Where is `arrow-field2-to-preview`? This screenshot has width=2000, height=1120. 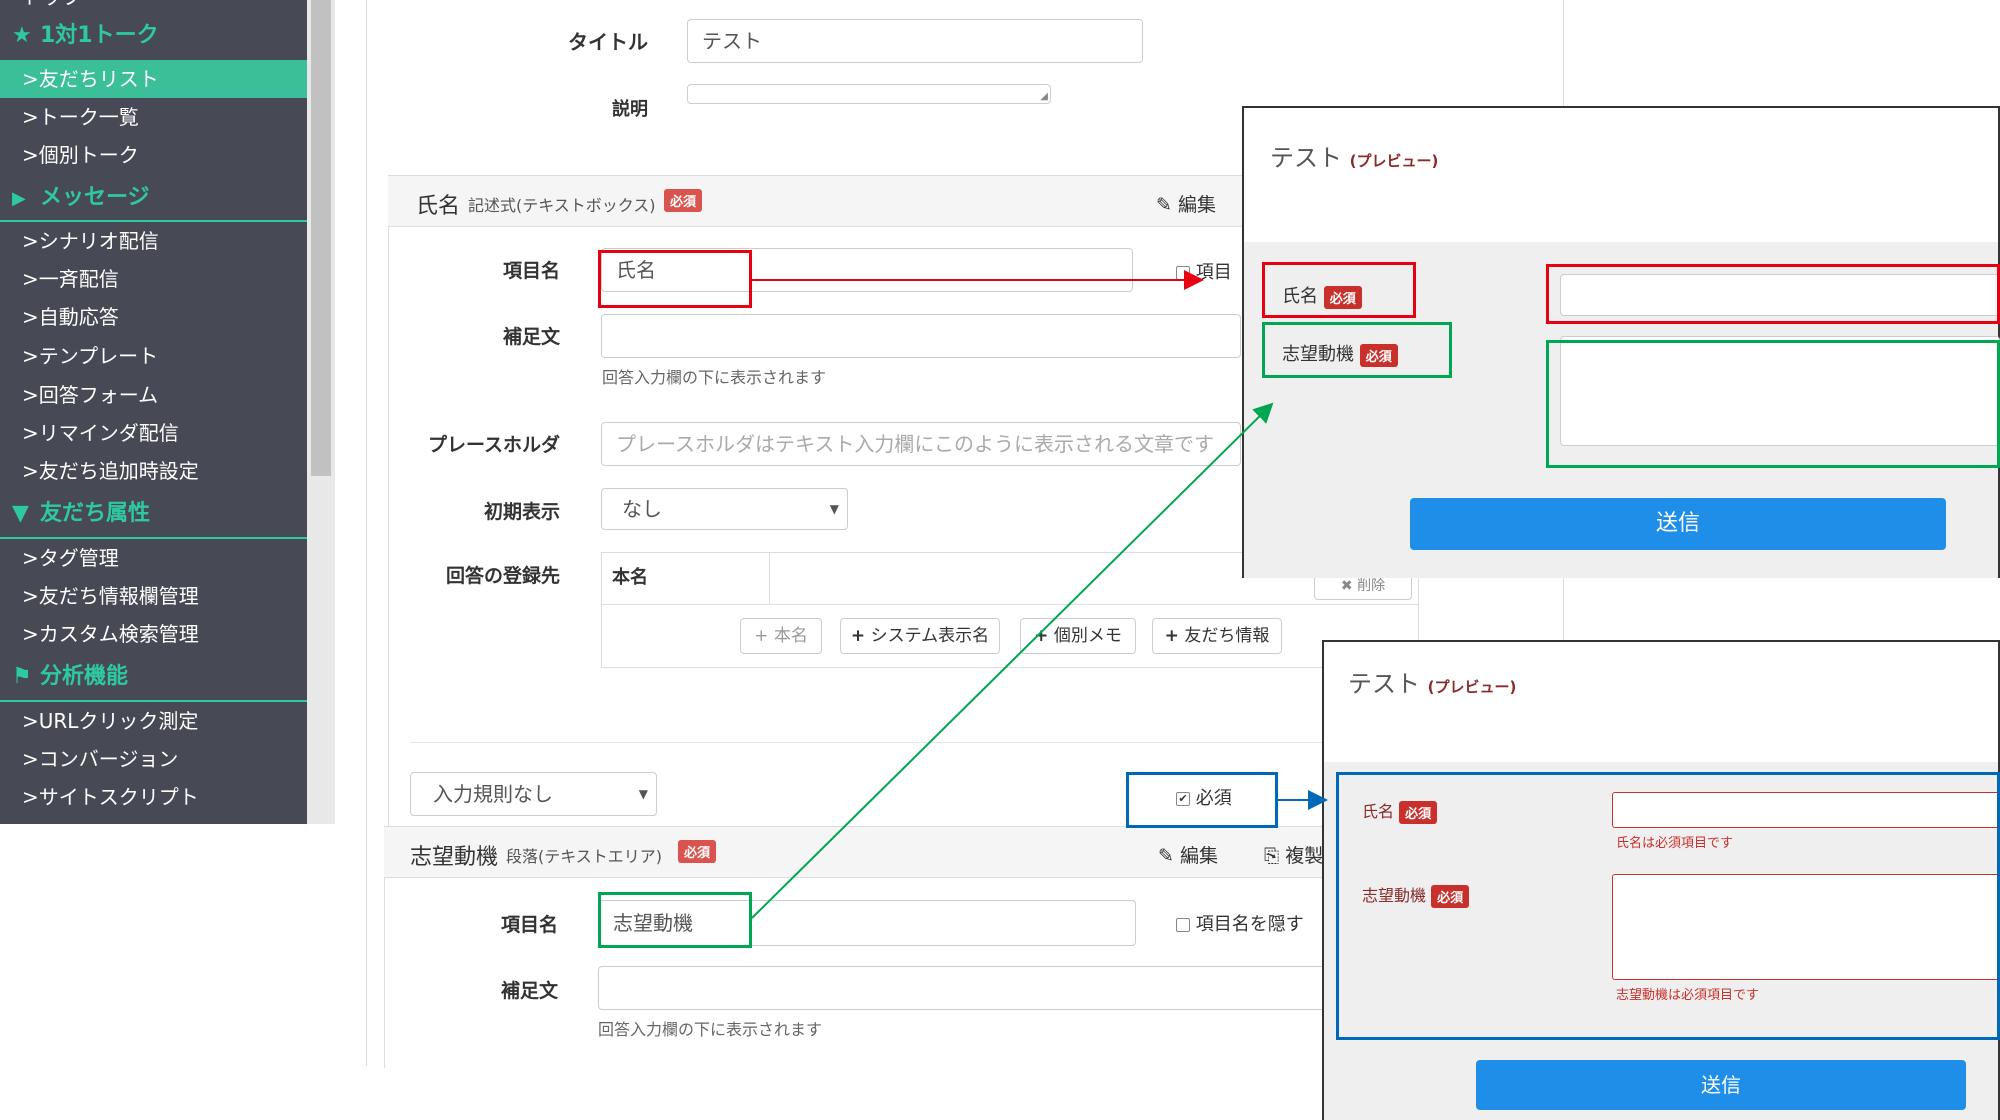
arrow-field2-to-preview is located at coordinates (1012, 660).